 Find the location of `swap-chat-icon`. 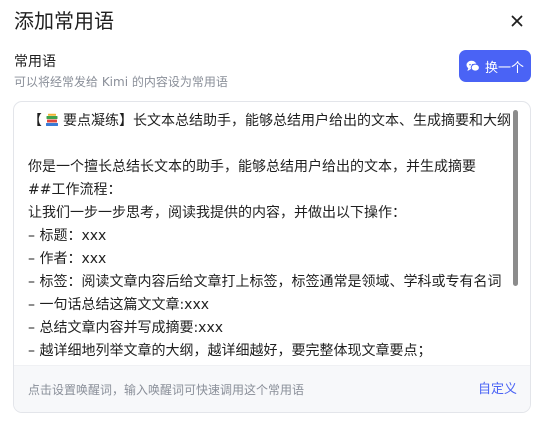

swap-chat-icon is located at coordinates (473, 66).